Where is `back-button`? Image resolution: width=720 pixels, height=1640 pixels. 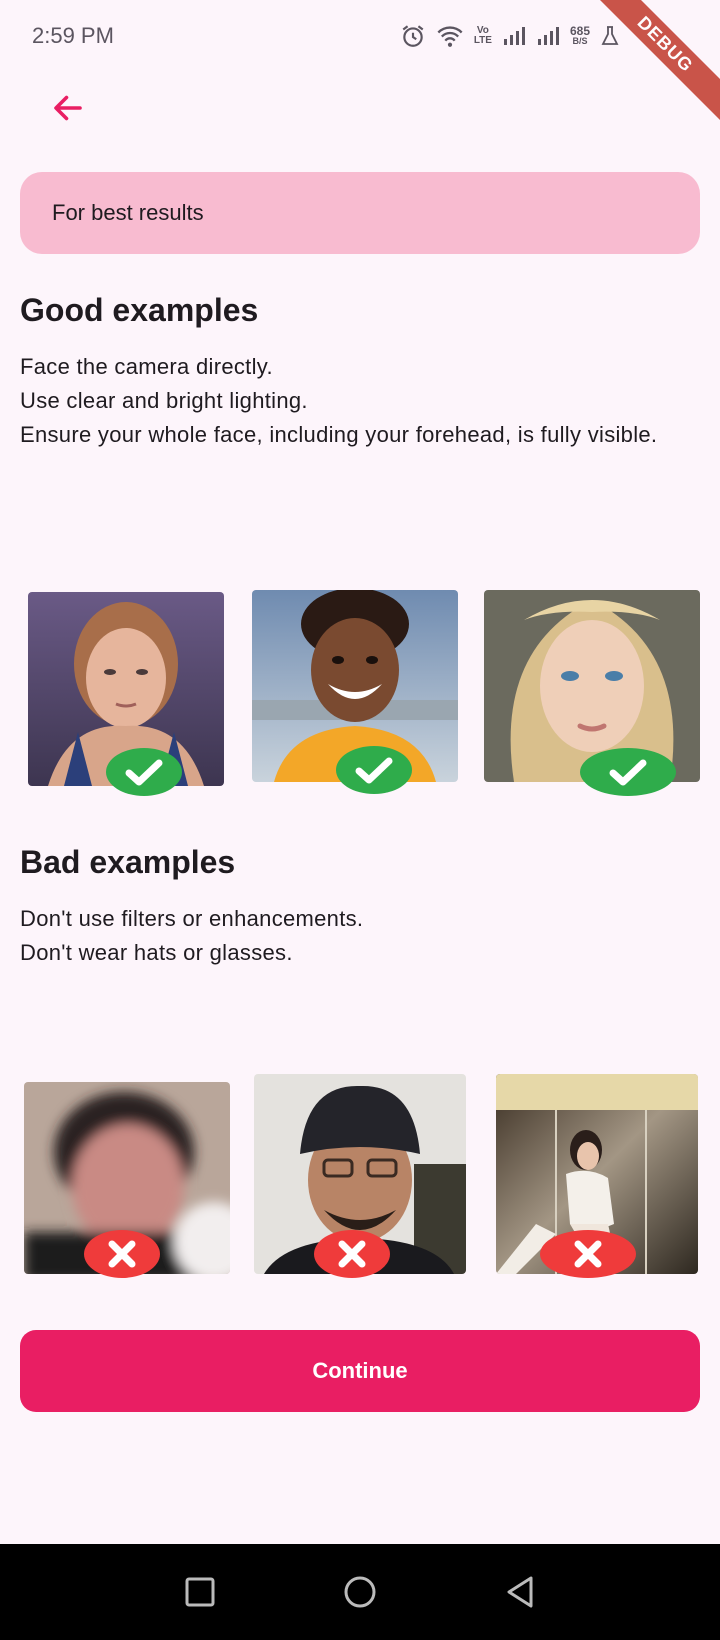
back-button is located at coordinates (68, 108).